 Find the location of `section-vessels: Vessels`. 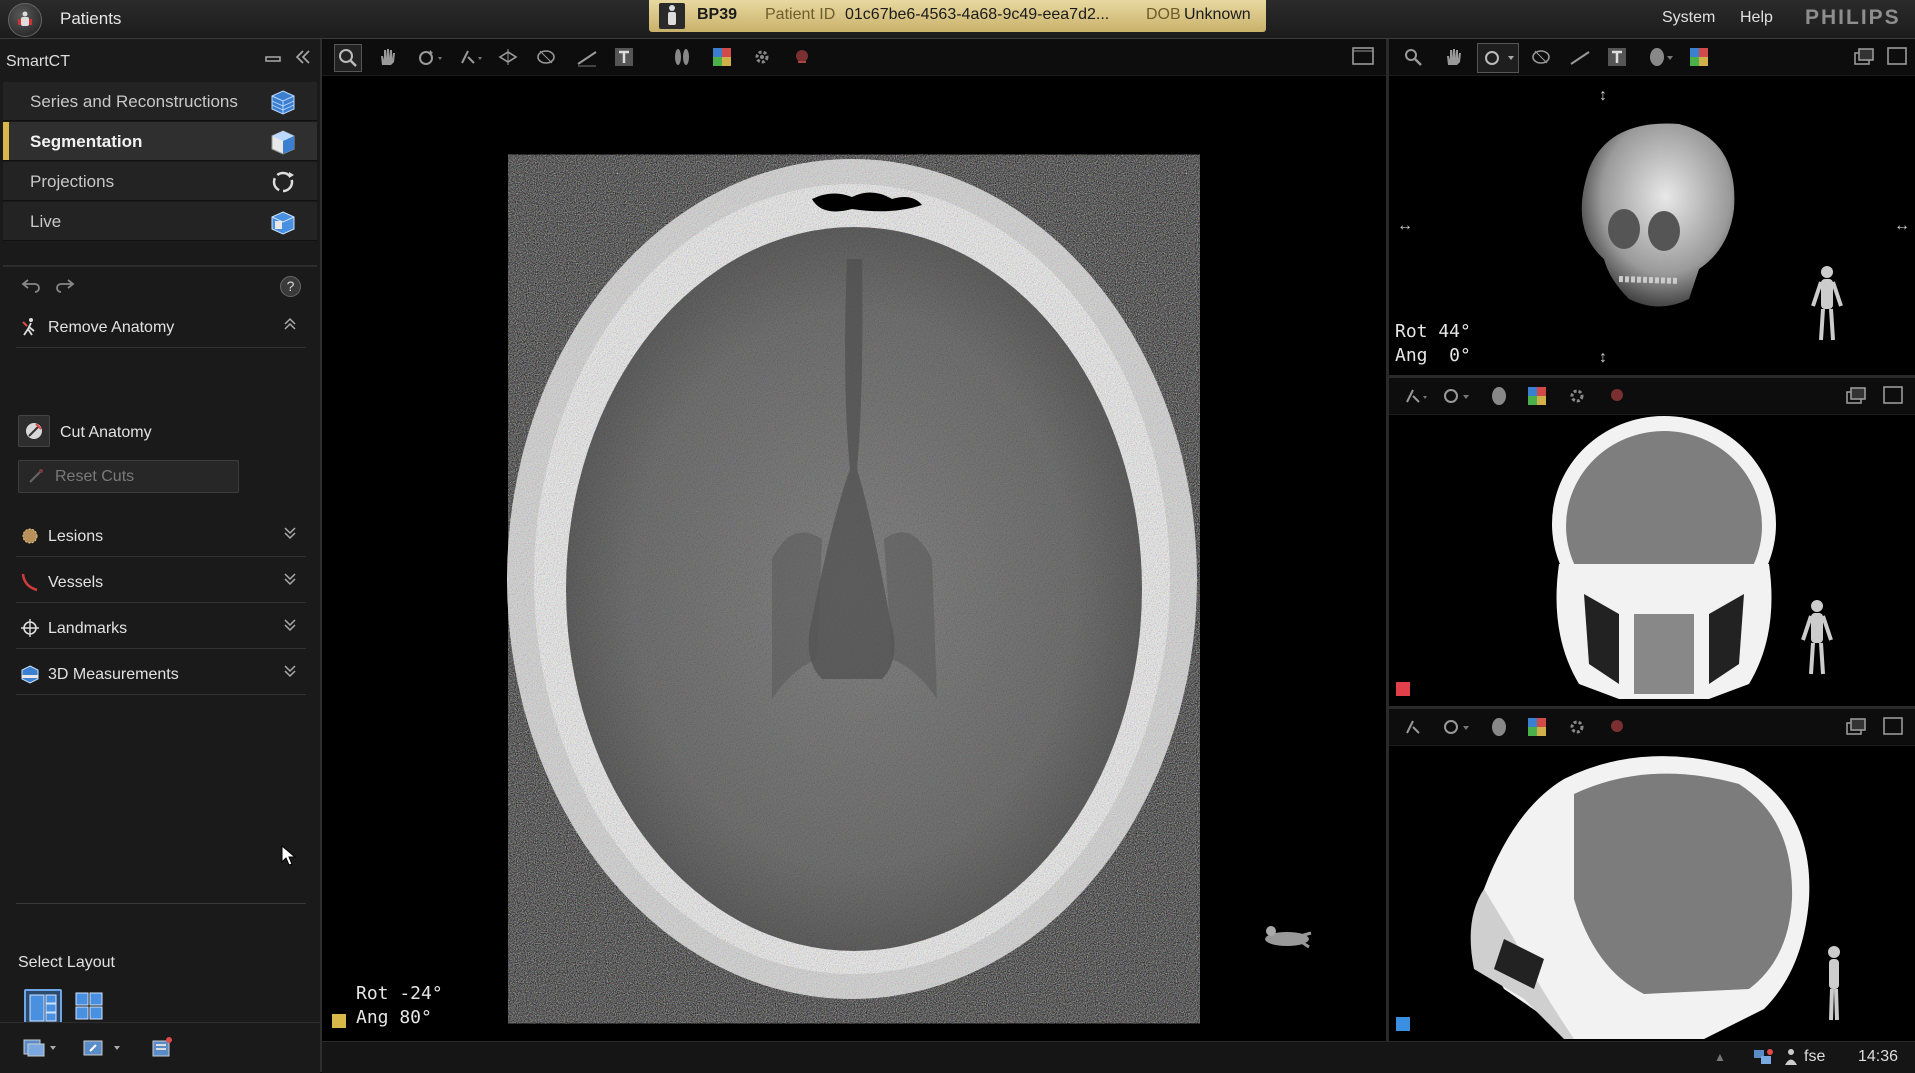

section-vessels: Vessels is located at coordinates (161, 582).